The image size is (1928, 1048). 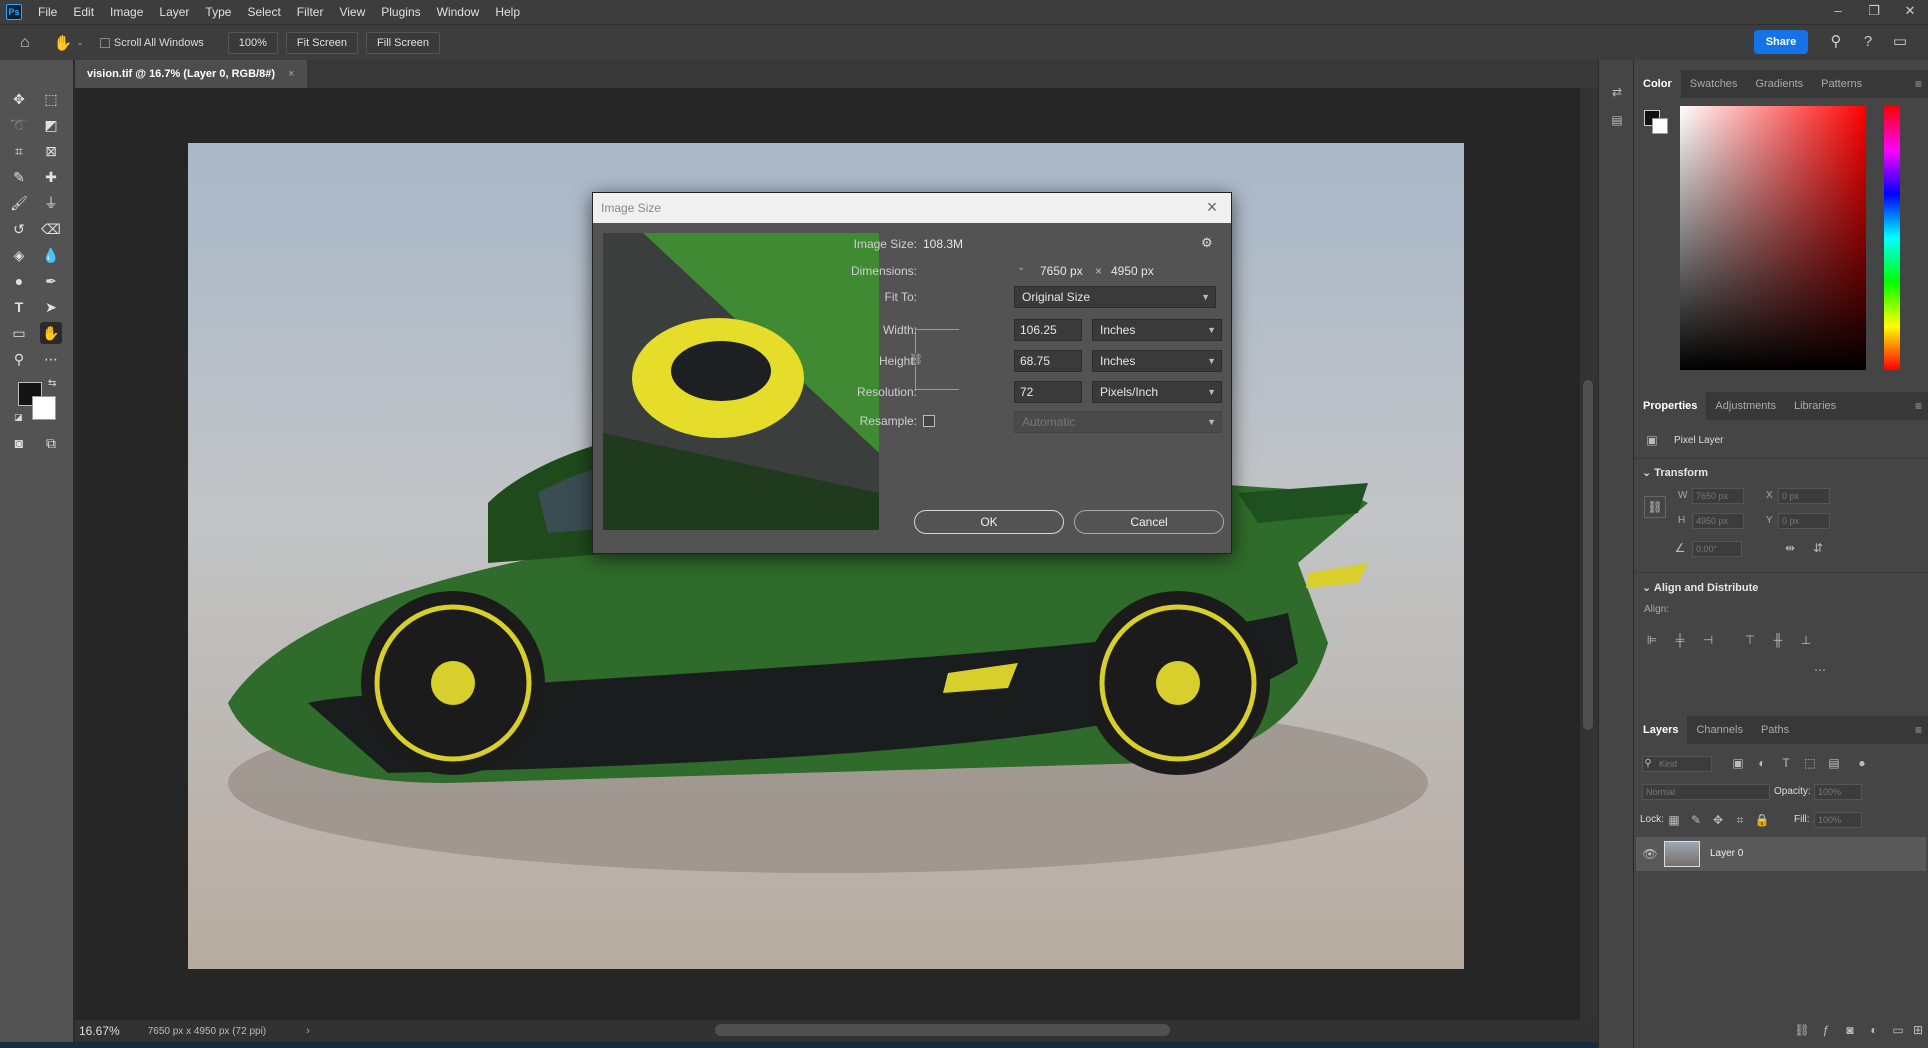 I want to click on y-field: 0 px, so click(x=1804, y=521).